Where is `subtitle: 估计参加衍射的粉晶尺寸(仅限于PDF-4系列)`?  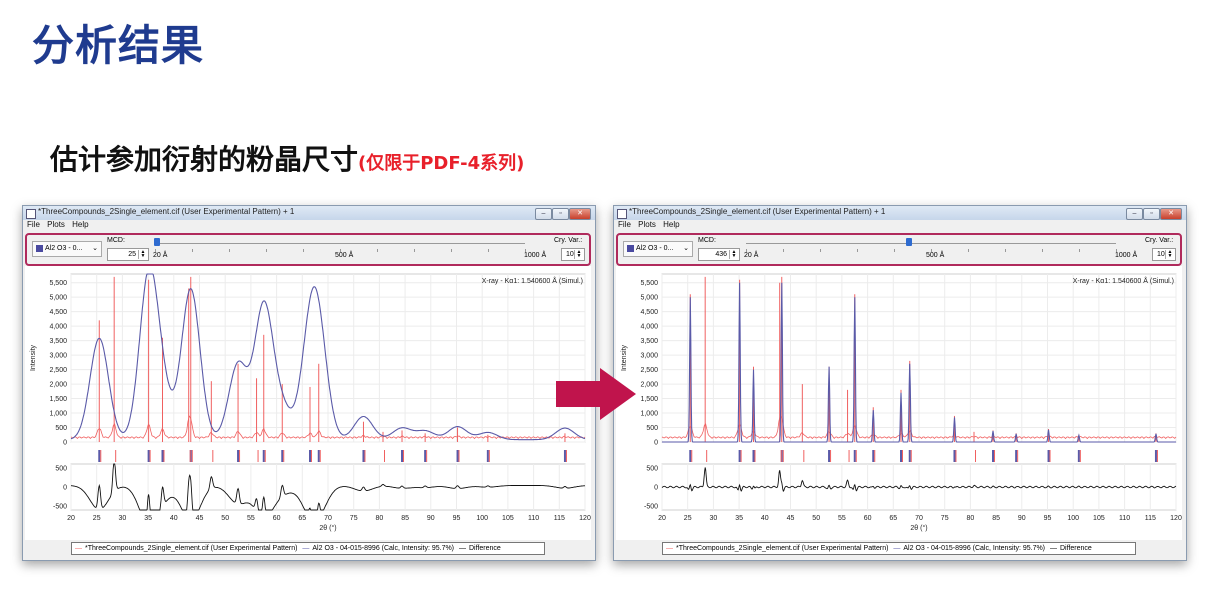
subtitle: 估计参加衍射的粉晶尺寸(仅限于PDF-4系列) is located at coordinates (287, 158).